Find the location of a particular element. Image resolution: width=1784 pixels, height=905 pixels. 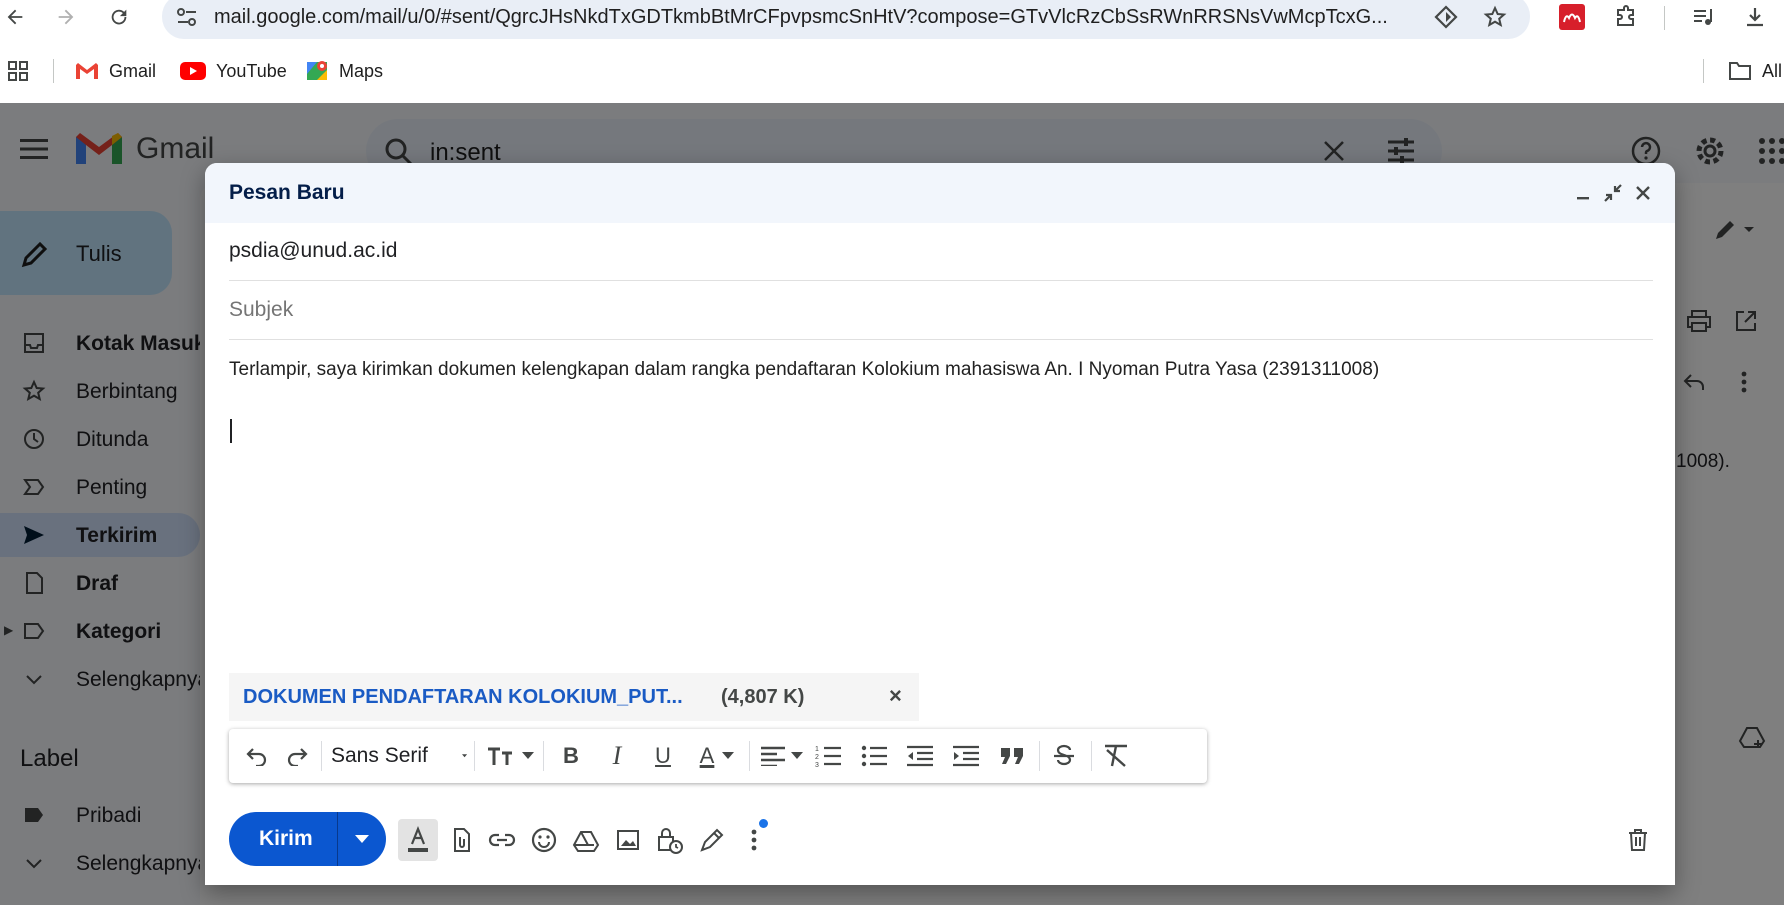

quote-icon is located at coordinates (1012, 756).